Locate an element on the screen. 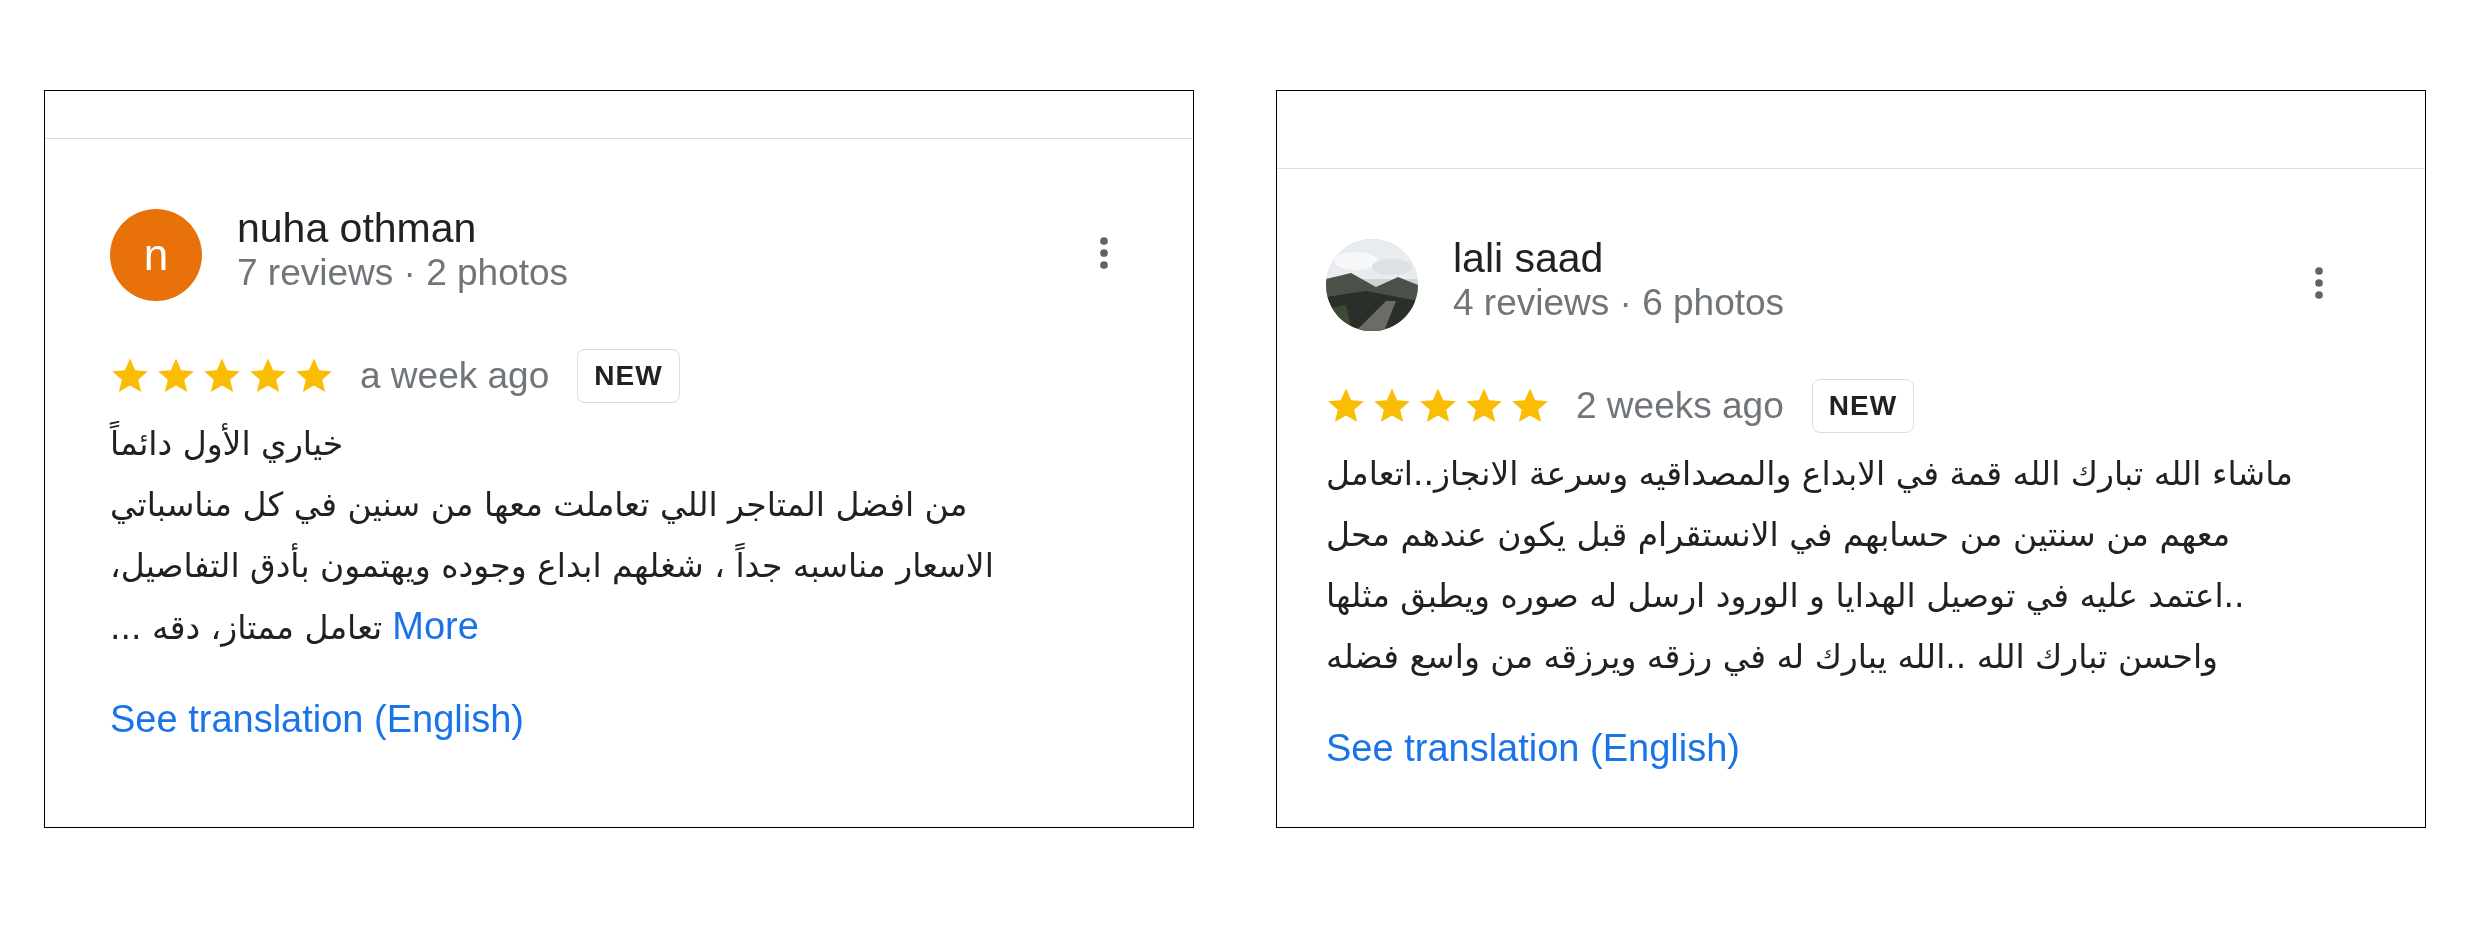 Image resolution: width=2480 pixels, height=932 pixels. review-text: ..اعتمد عليه في توصيل الهدايا و الورود ارسل له صوره ويطبق مثلها is located at coordinates (1785, 596).